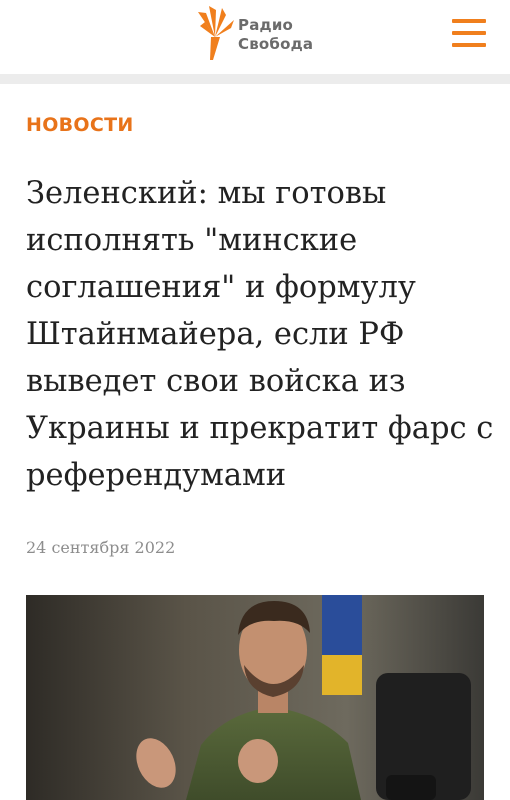  Describe the element at coordinates (276, 44) in the screenshot. I see `logo-line-2: Свобода` at that location.